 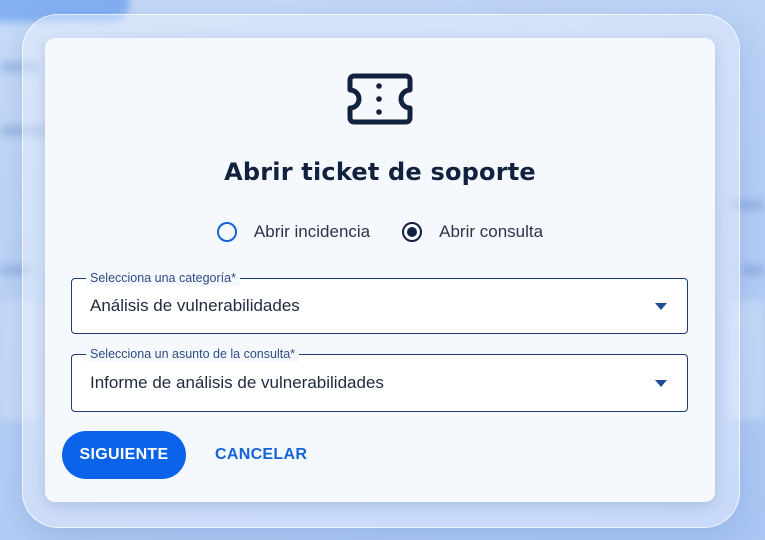 I want to click on radio-abrir-consulta: Abrir consulta, so click(x=472, y=232).